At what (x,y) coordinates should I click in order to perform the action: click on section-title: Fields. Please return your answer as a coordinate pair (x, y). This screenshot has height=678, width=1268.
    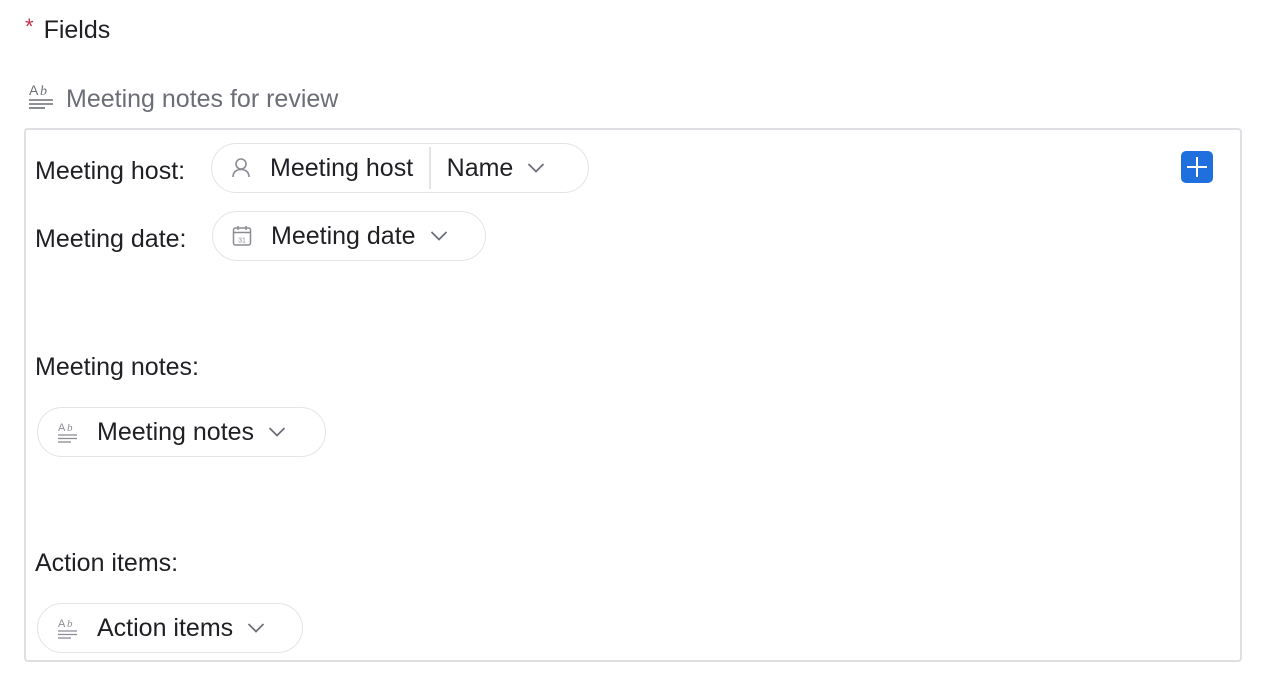
    Looking at the image, I should click on (77, 29).